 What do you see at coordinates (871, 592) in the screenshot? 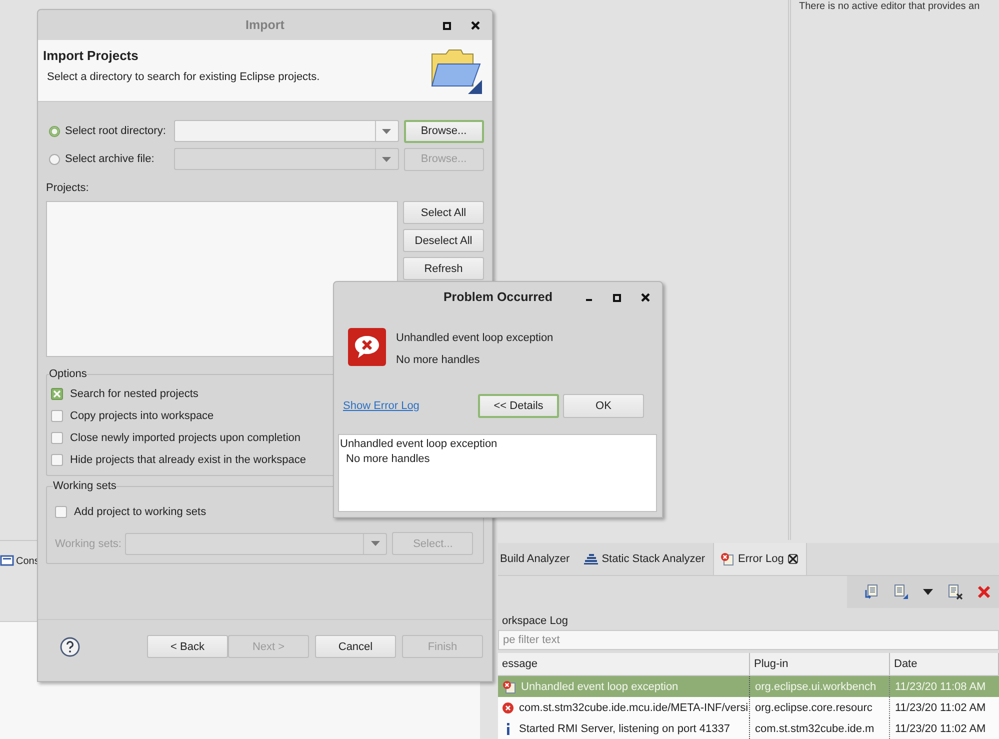
I see `export-log-icon` at bounding box center [871, 592].